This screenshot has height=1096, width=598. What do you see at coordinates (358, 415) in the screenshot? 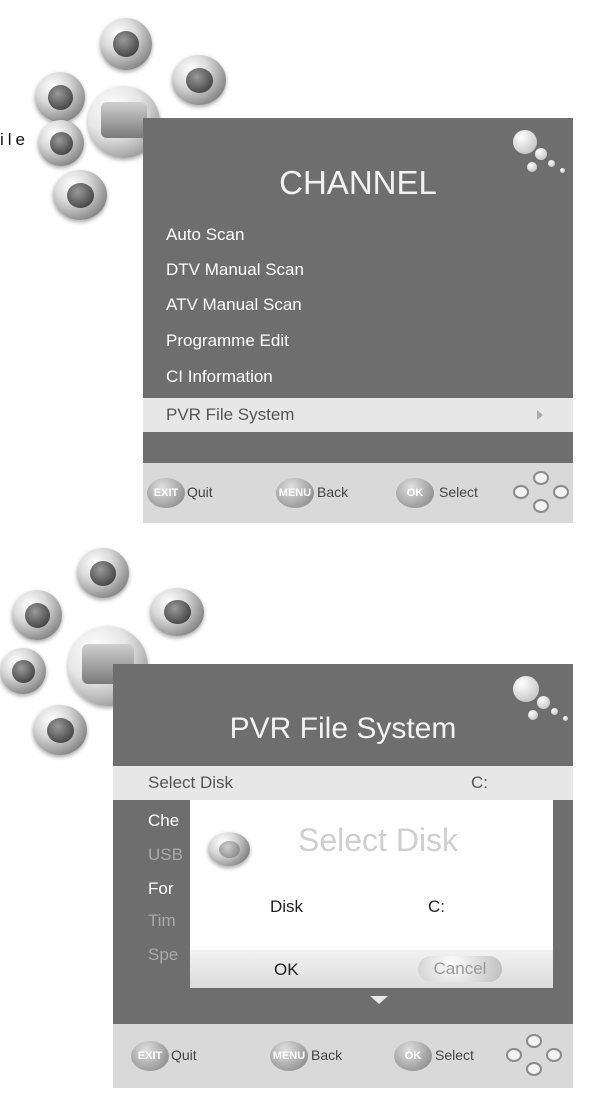
I see `menu-item-pvr-file-system: PVR File System` at bounding box center [358, 415].